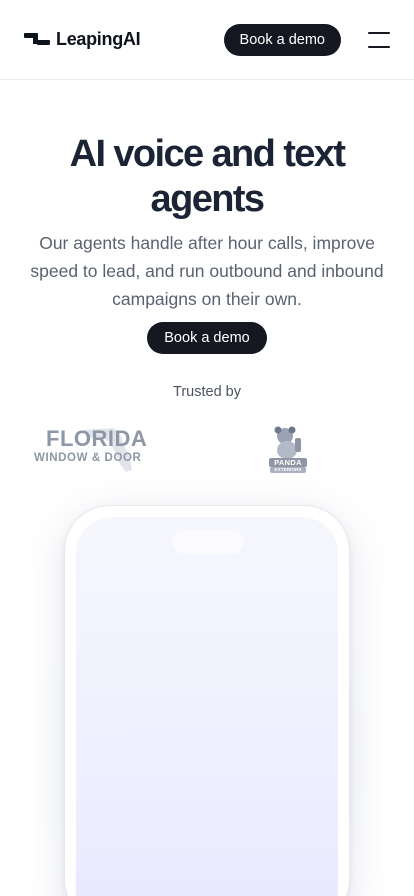  What do you see at coordinates (98, 39) in the screenshot?
I see `brand-name: LeapingAI` at bounding box center [98, 39].